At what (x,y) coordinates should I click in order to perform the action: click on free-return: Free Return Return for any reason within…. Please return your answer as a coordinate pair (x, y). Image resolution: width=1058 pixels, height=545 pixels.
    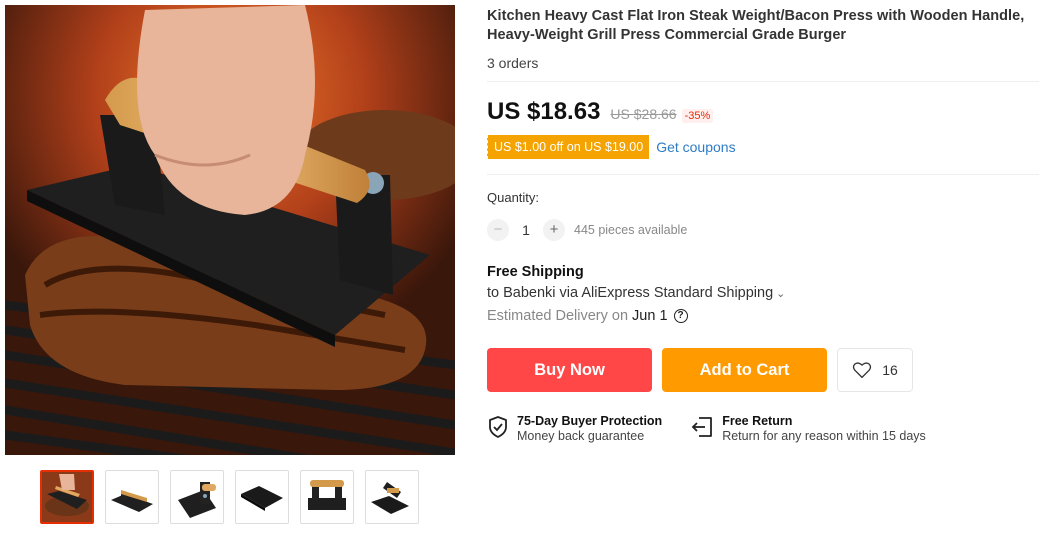
    Looking at the image, I should click on (808, 429).